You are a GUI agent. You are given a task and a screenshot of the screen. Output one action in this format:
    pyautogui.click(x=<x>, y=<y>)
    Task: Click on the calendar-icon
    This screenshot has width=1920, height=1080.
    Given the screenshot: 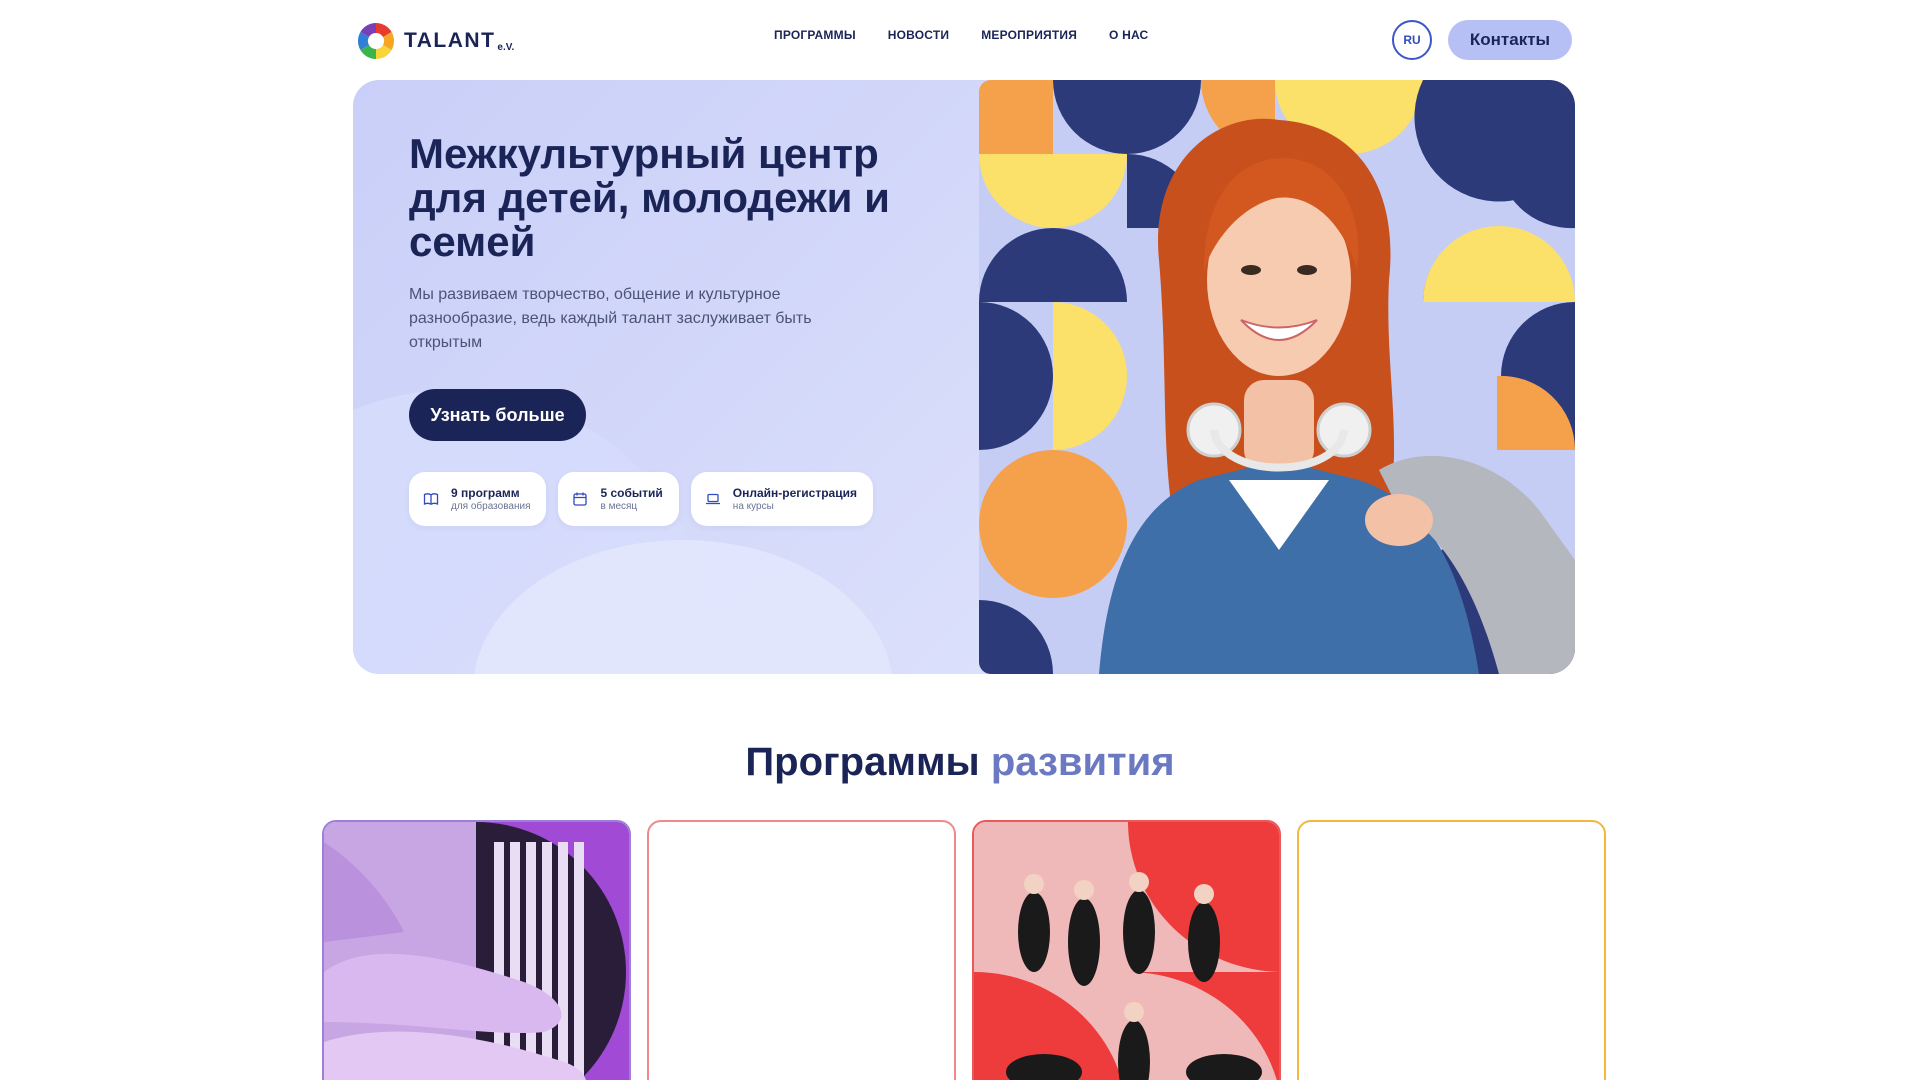 What is the action you would take?
    pyautogui.click(x=580, y=499)
    